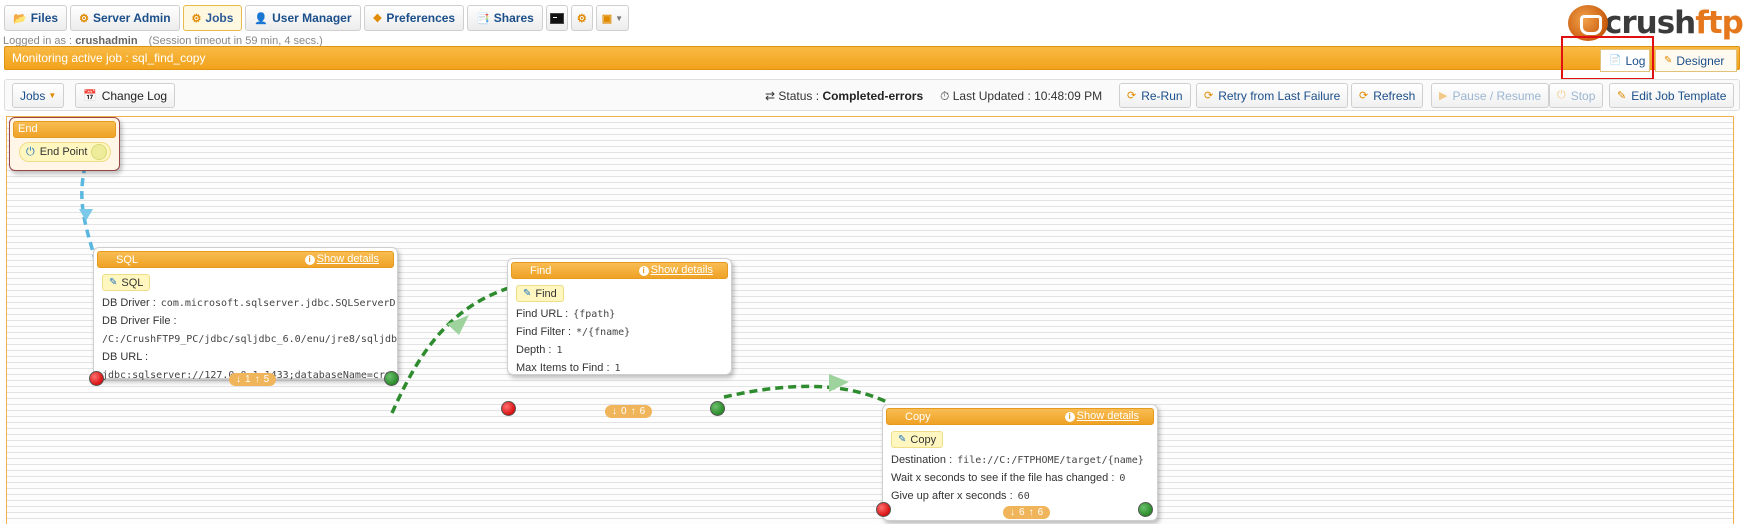 This screenshot has height=524, width=1744. I want to click on refresh-icon: ⟳, so click(1364, 96).